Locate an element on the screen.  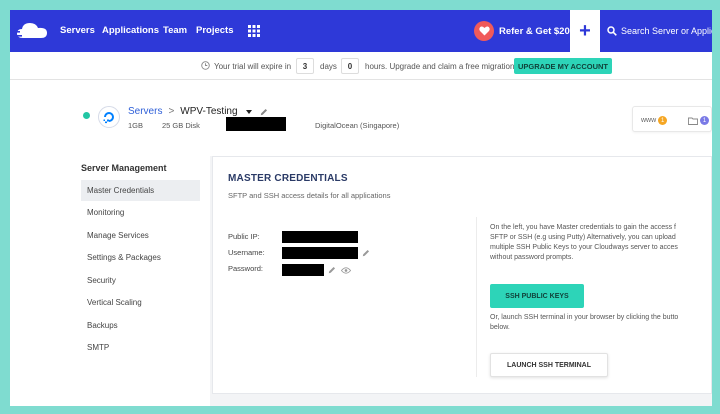
sidebar-item-label: SMTP is located at coordinates (98, 347).